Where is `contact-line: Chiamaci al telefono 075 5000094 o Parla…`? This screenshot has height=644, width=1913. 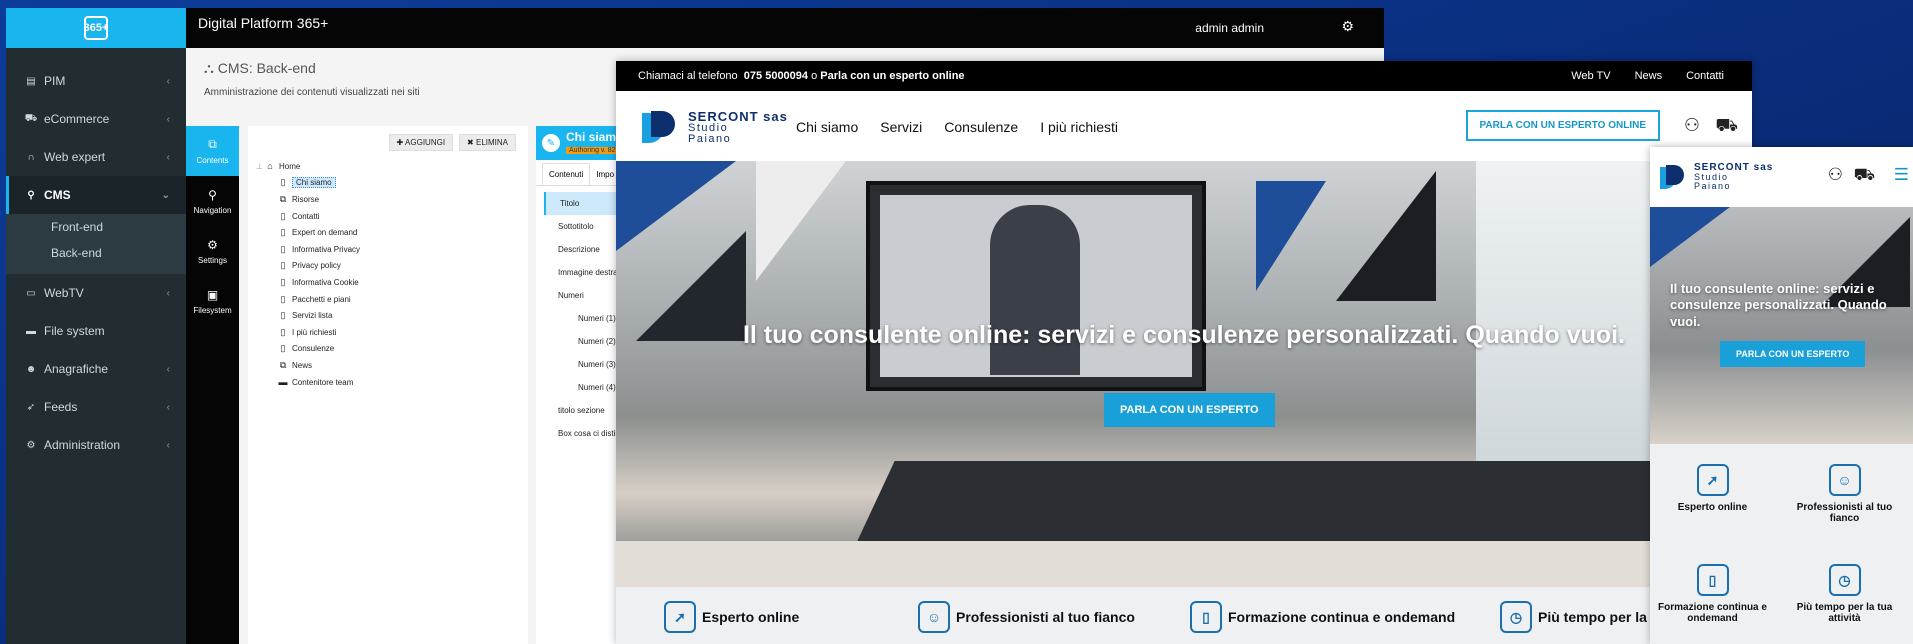
contact-line: Chiamaci al telefono 075 5000094 o Parla… is located at coordinates (801, 76).